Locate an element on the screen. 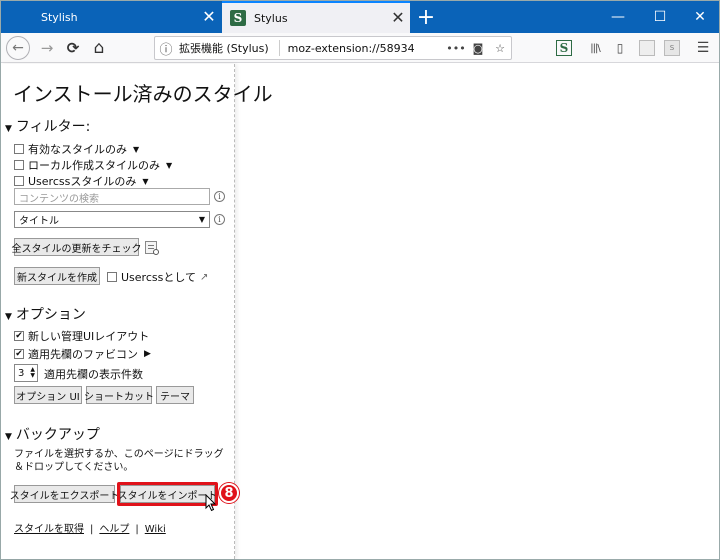 This screenshot has height=560, width=720. title-bar: Stylish ✕ S Stylus ✕ + — ☐ ✕ is located at coordinates (360, 17).